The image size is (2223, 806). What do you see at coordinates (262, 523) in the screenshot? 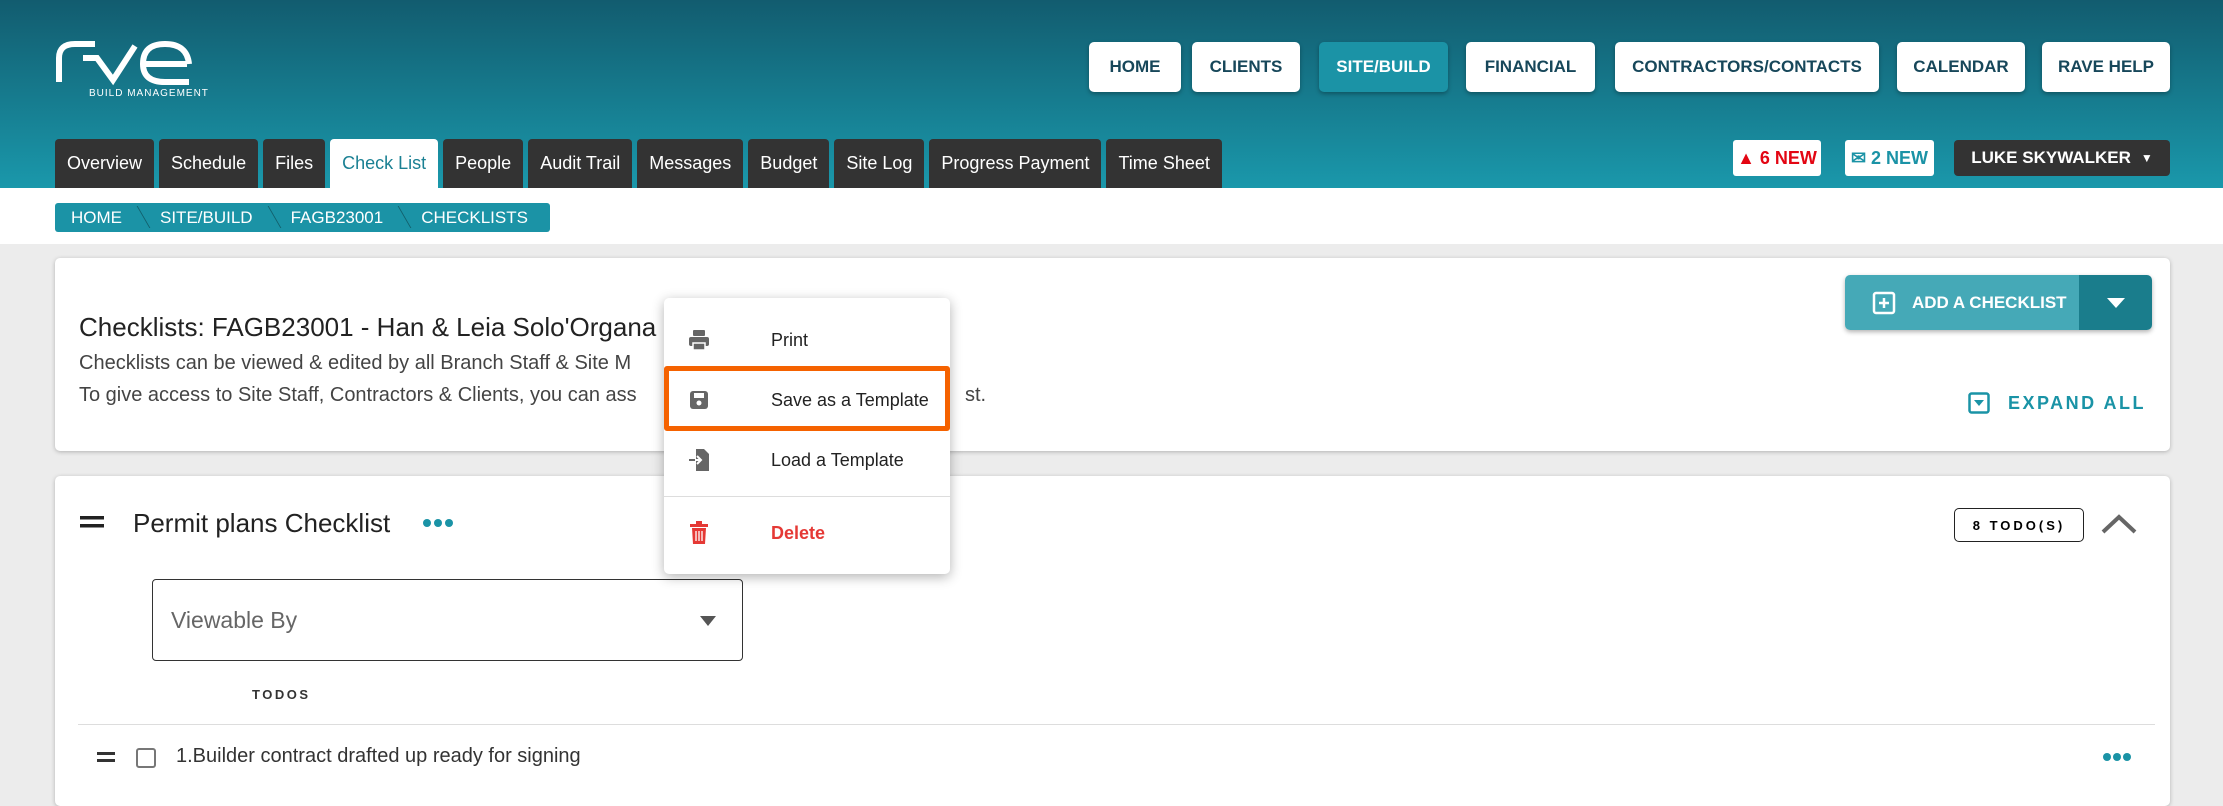
I see `checklist-title: Permit plans Checklist` at bounding box center [262, 523].